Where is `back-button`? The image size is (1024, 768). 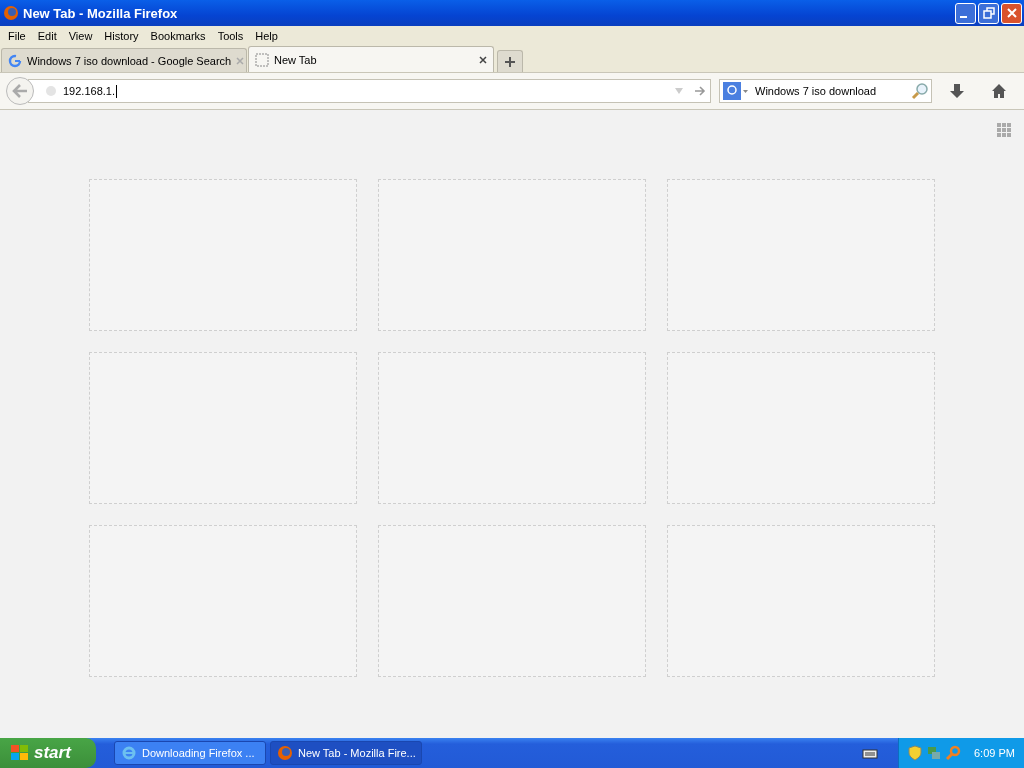
back-button is located at coordinates (20, 91).